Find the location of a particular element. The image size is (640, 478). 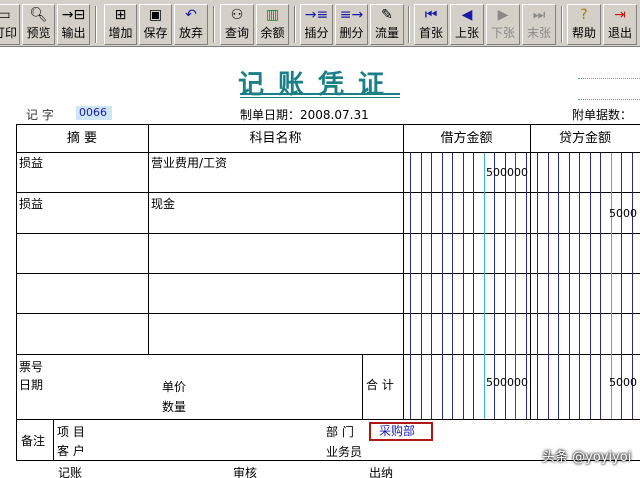

ticket-label: 票号 is located at coordinates (31, 367).